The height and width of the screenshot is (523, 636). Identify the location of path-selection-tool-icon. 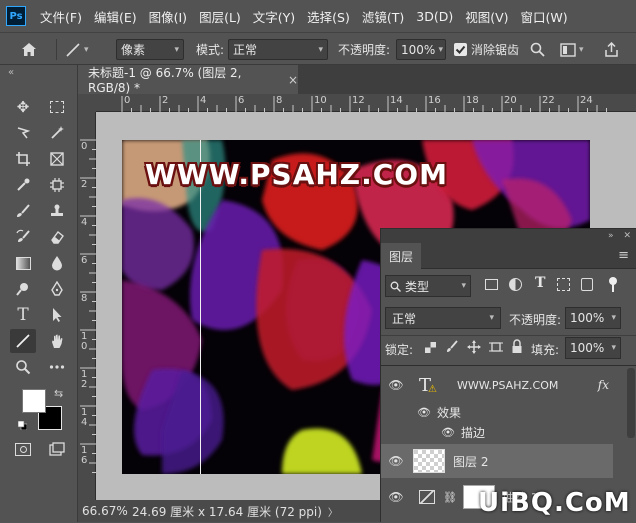
(57, 315).